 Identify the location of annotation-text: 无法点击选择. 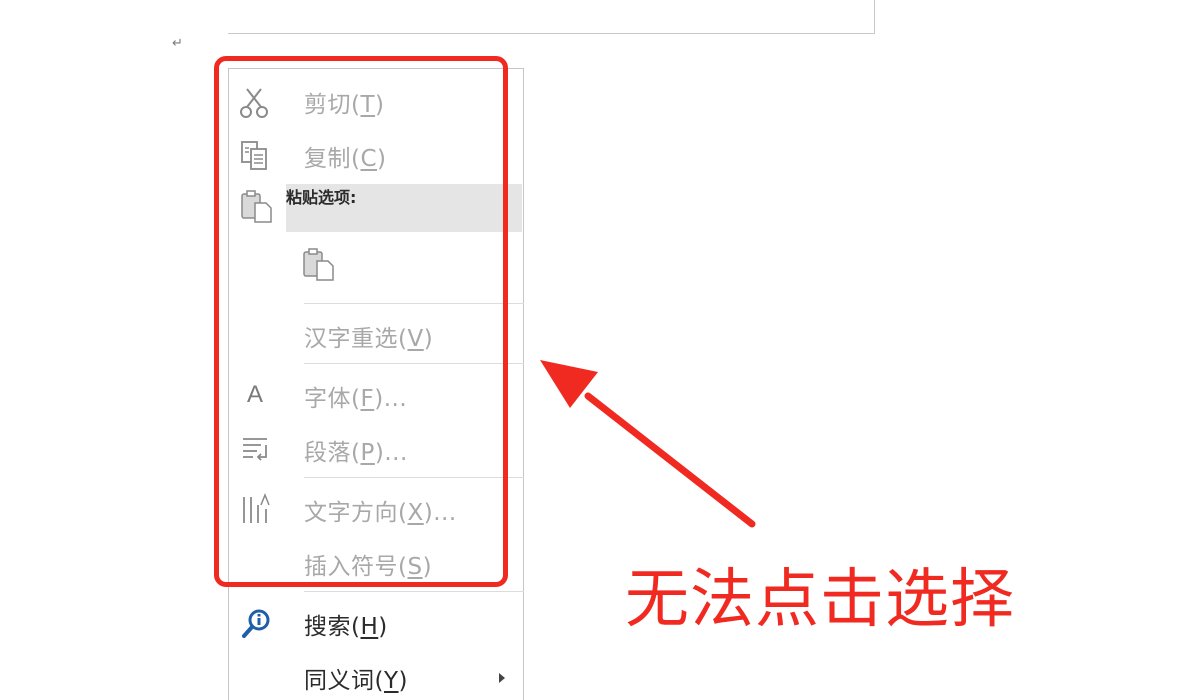
(820, 600).